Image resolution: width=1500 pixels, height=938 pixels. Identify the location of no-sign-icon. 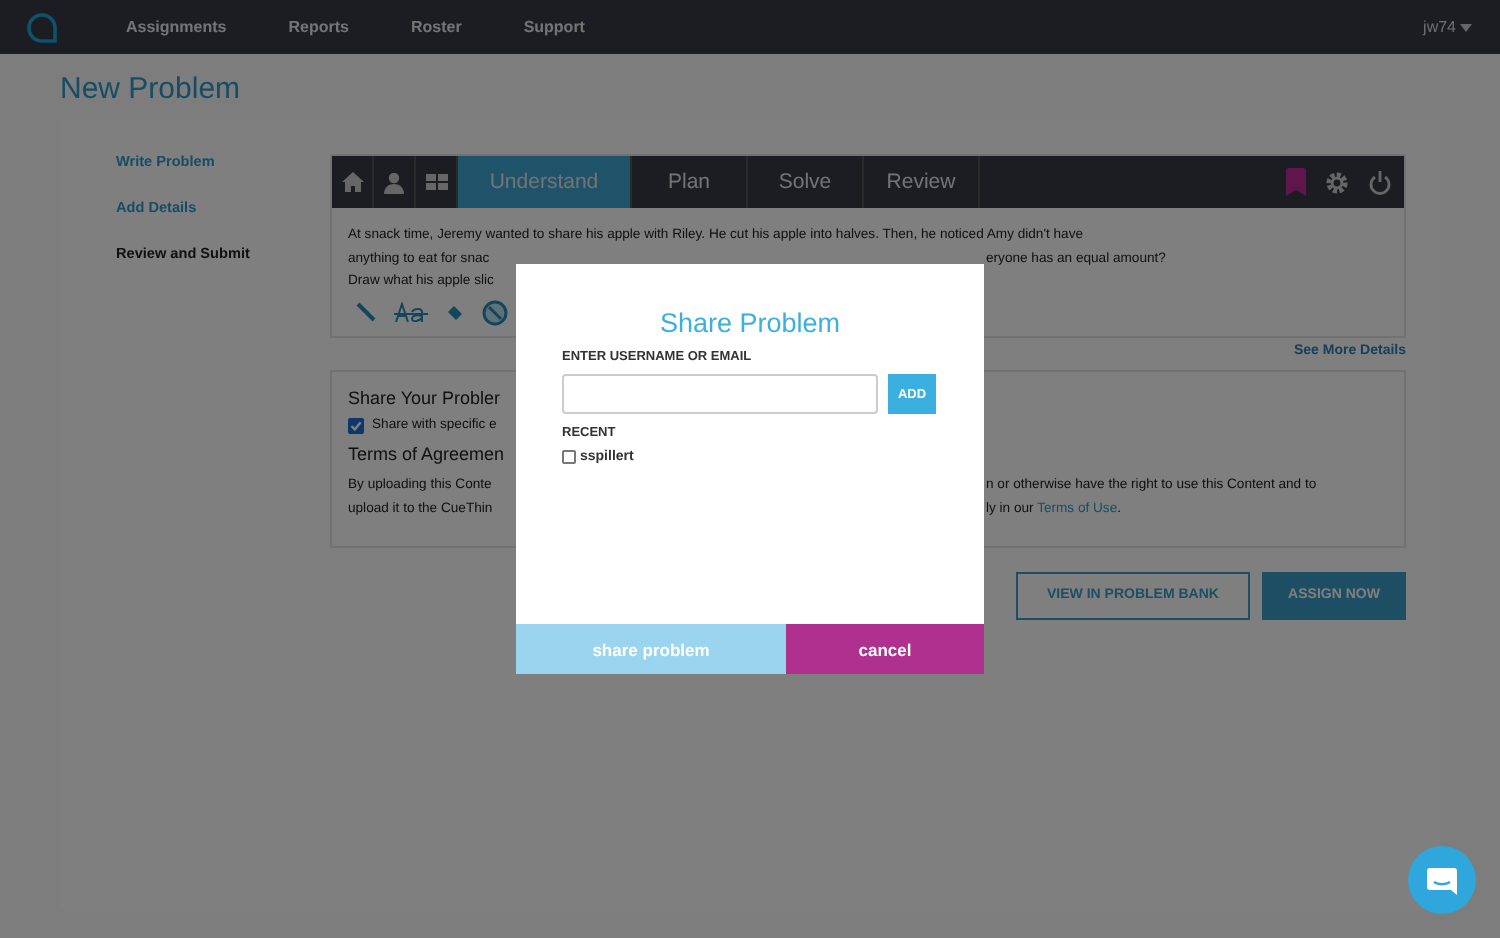
(495, 312).